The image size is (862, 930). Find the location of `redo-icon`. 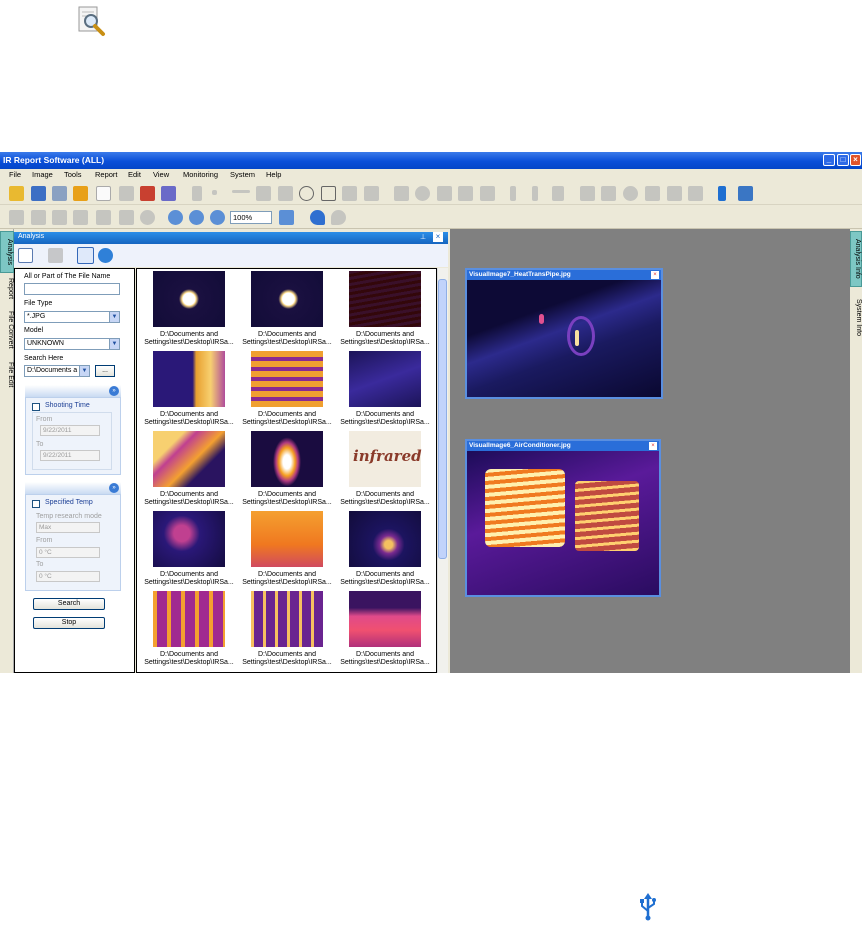

redo-icon is located at coordinates (338, 217).